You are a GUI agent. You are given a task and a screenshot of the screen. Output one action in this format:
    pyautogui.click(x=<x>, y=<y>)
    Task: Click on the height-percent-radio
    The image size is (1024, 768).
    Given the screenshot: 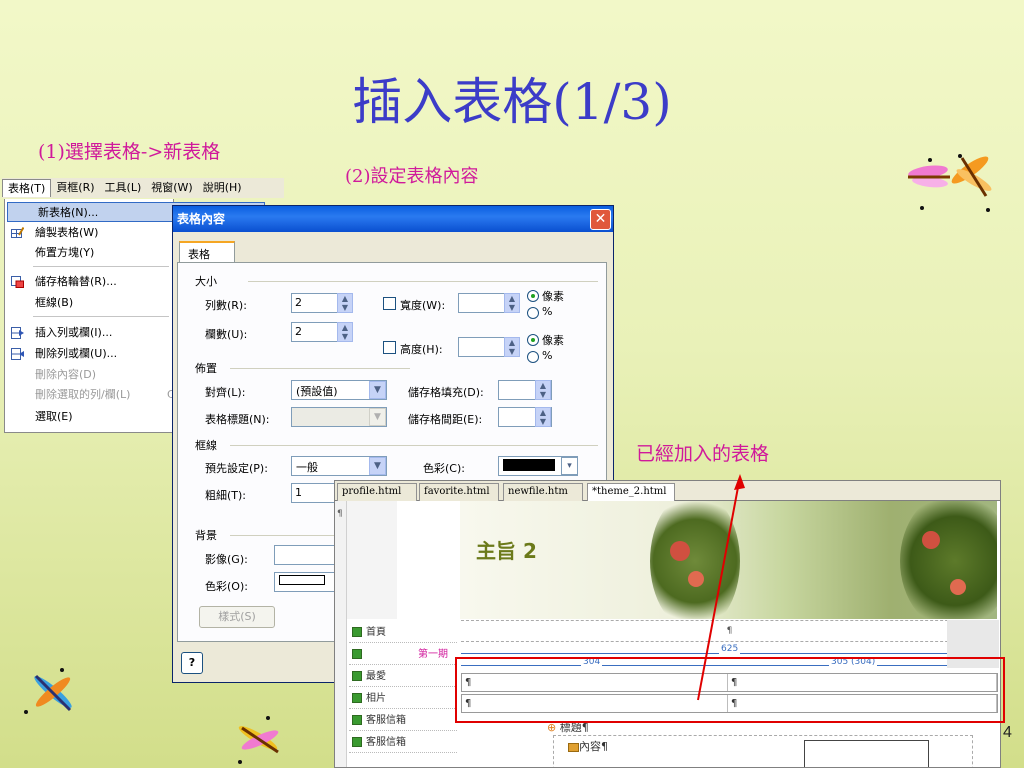 What is the action you would take?
    pyautogui.click(x=533, y=357)
    